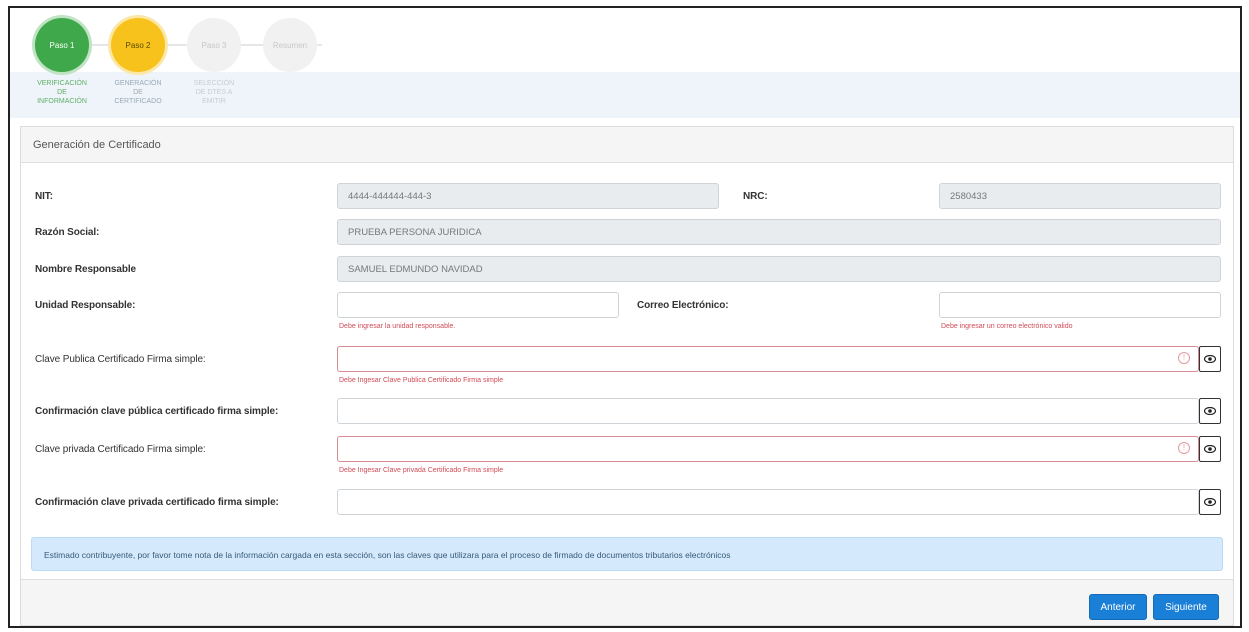 The width and height of the screenshot is (1249, 632). What do you see at coordinates (768, 502) in the screenshot?
I see `conf-privada-input` at bounding box center [768, 502].